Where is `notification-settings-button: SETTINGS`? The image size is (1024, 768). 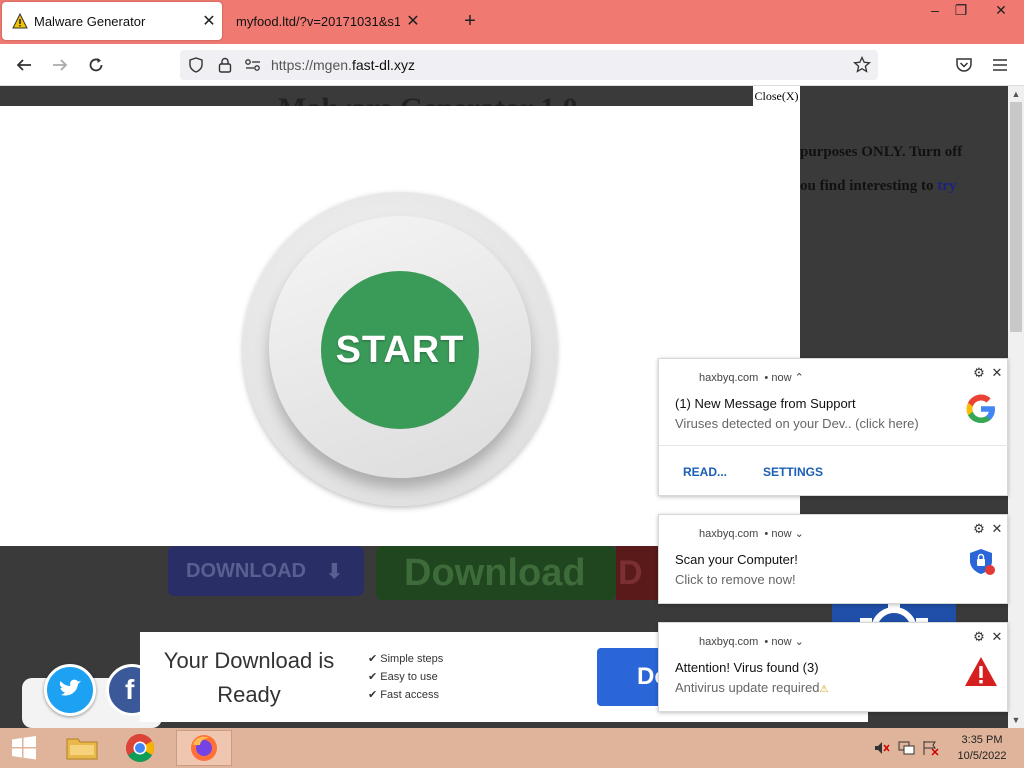
notification-settings-button: SETTINGS is located at coordinates (793, 472).